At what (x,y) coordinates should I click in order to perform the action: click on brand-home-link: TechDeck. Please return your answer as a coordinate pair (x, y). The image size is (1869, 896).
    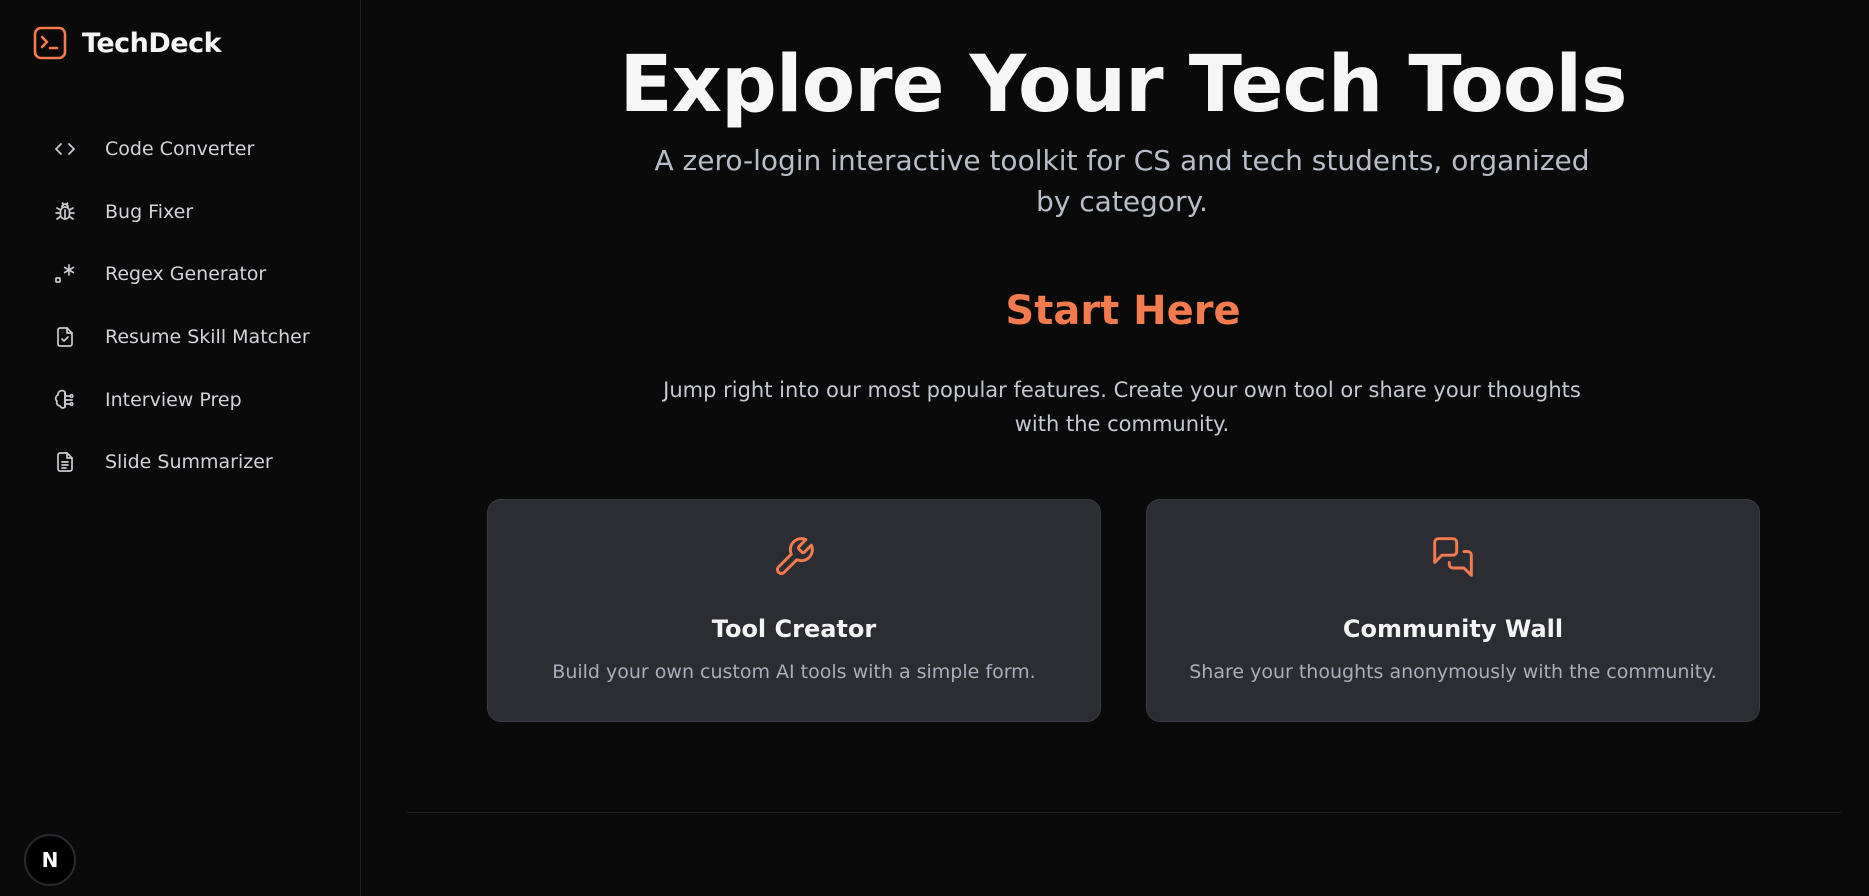
    Looking at the image, I should click on (127, 43).